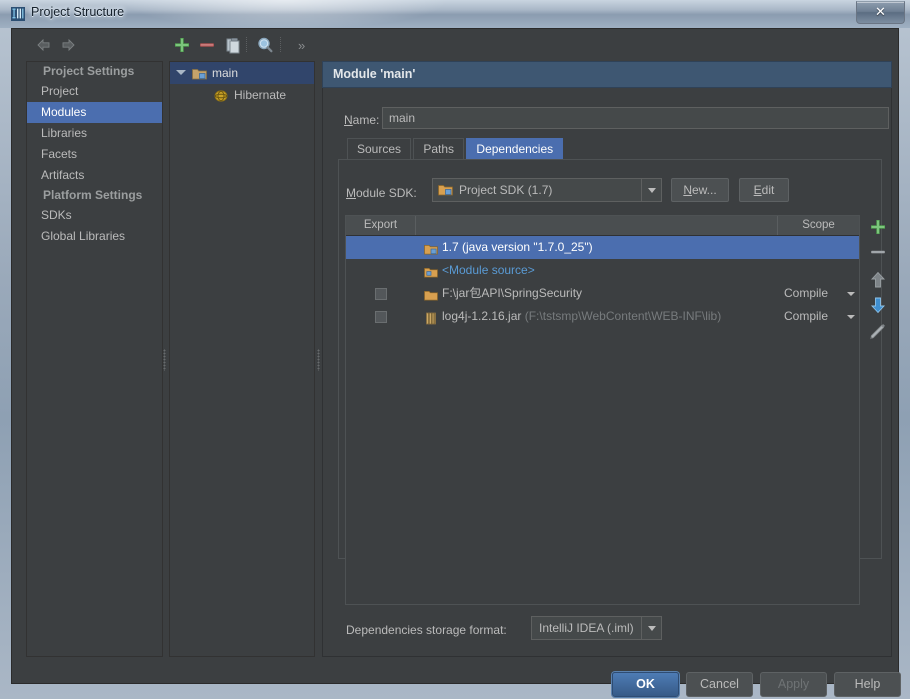 This screenshot has height=699, width=910. I want to click on tab-paths: Paths, so click(439, 149).